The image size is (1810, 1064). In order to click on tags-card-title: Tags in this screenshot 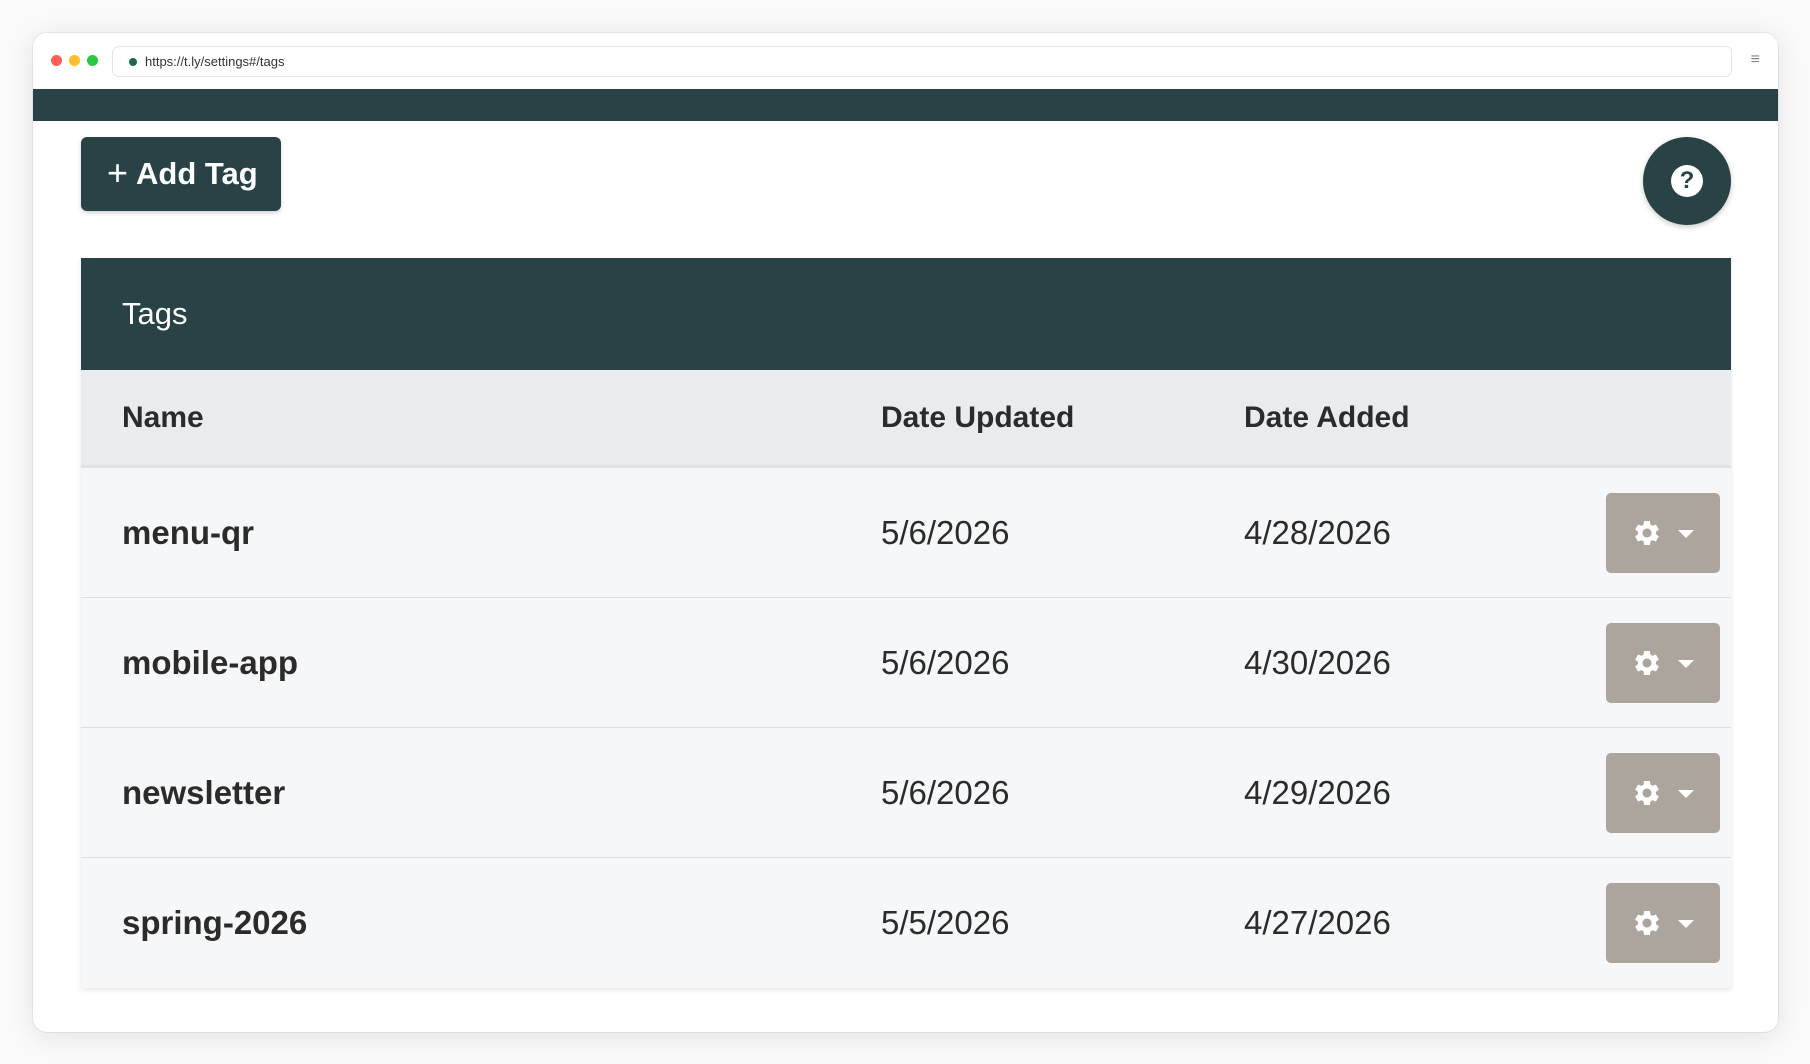, I will do `click(906, 314)`.